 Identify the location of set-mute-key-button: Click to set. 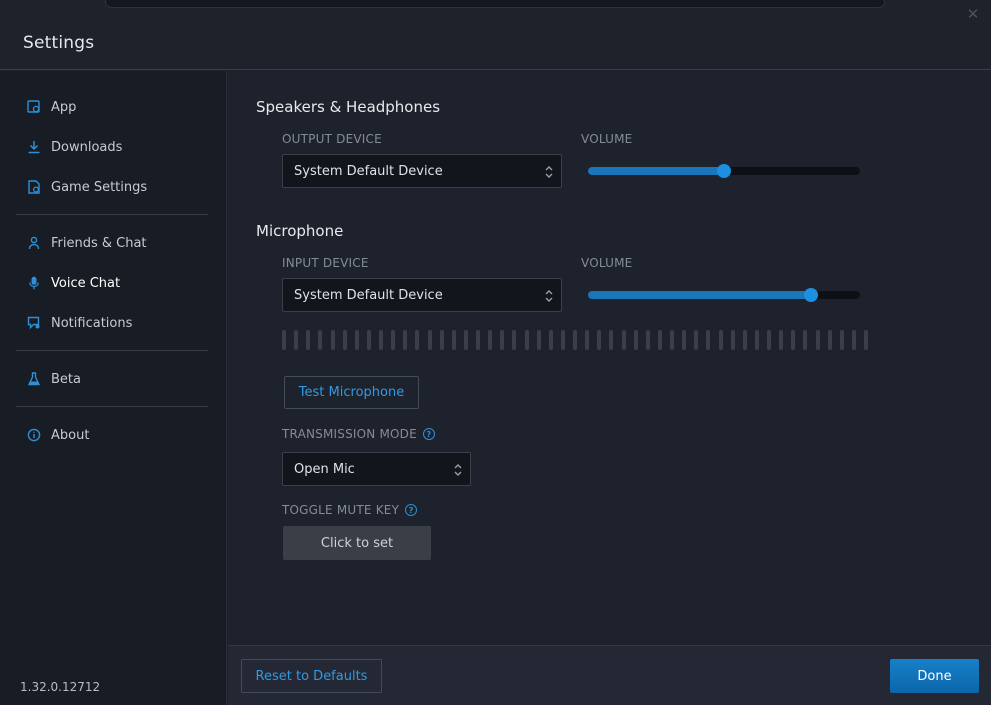
(357, 543).